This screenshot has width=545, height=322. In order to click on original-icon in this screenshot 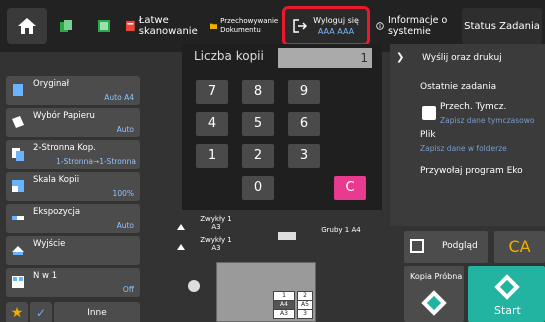, I will do `click(18, 90)`.